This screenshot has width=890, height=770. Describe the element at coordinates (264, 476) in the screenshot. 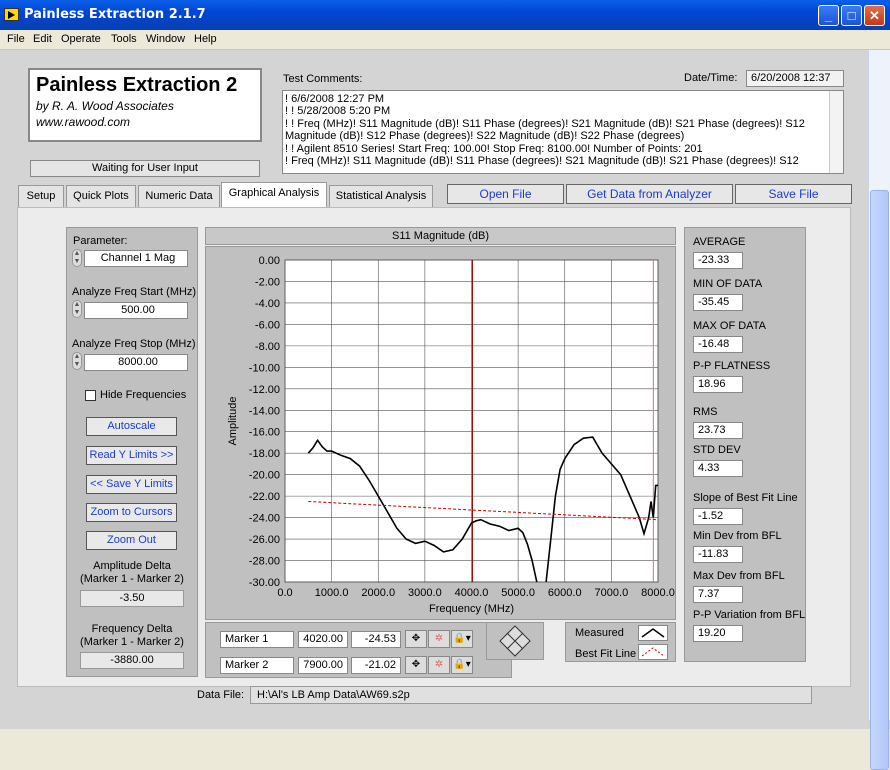

I see `y-tick-label: -20.00` at that location.